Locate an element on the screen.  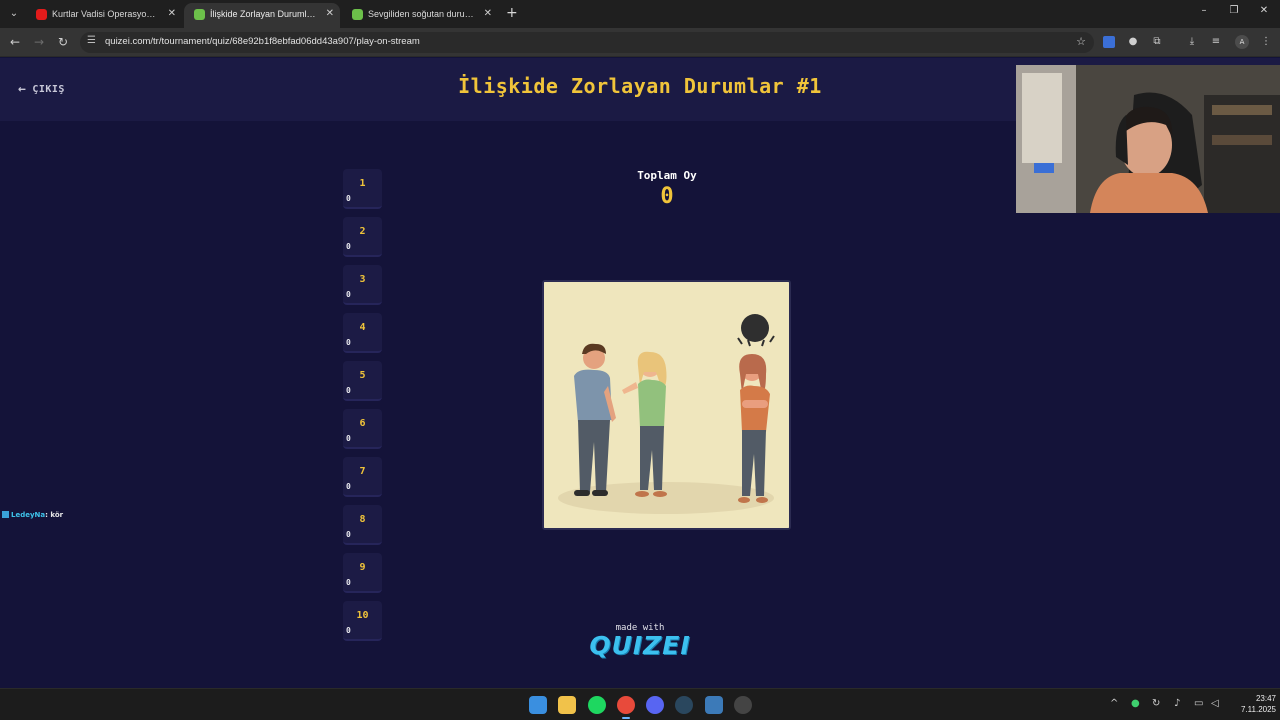
network-app-icon is located at coordinates (714, 705).